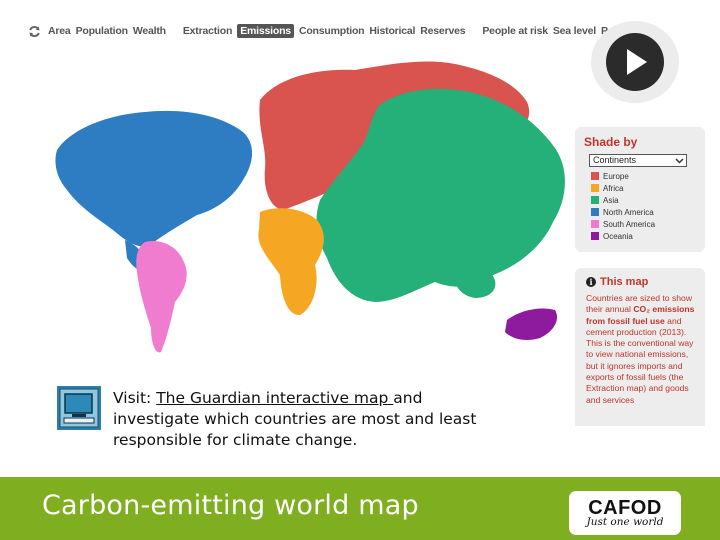 This screenshot has width=720, height=540. I want to click on play-icon, so click(635, 62).